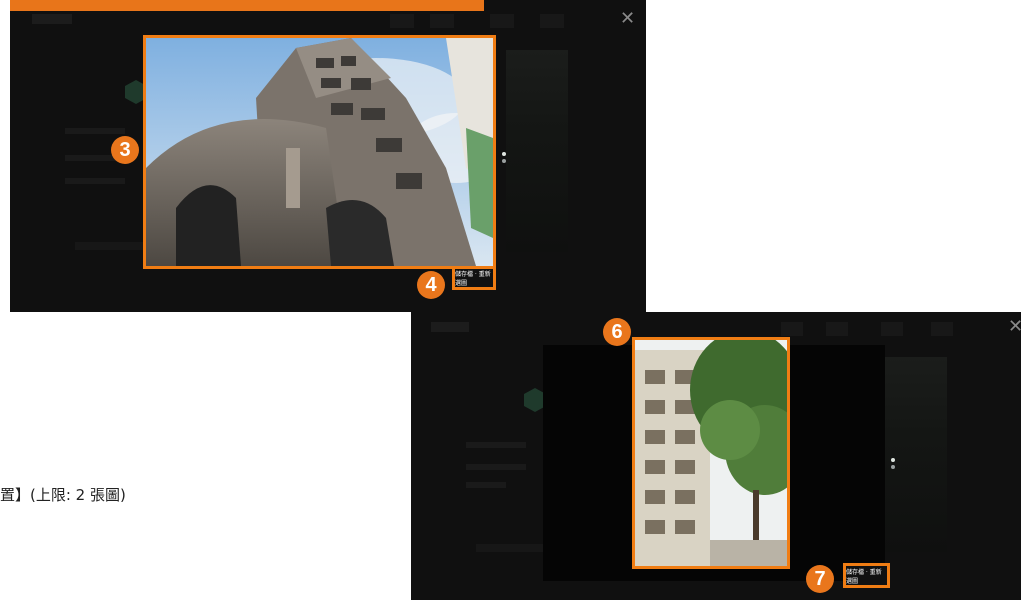 The height and width of the screenshot is (600, 1021). What do you see at coordinates (820, 579) in the screenshot?
I see `step-badge-7: 7` at bounding box center [820, 579].